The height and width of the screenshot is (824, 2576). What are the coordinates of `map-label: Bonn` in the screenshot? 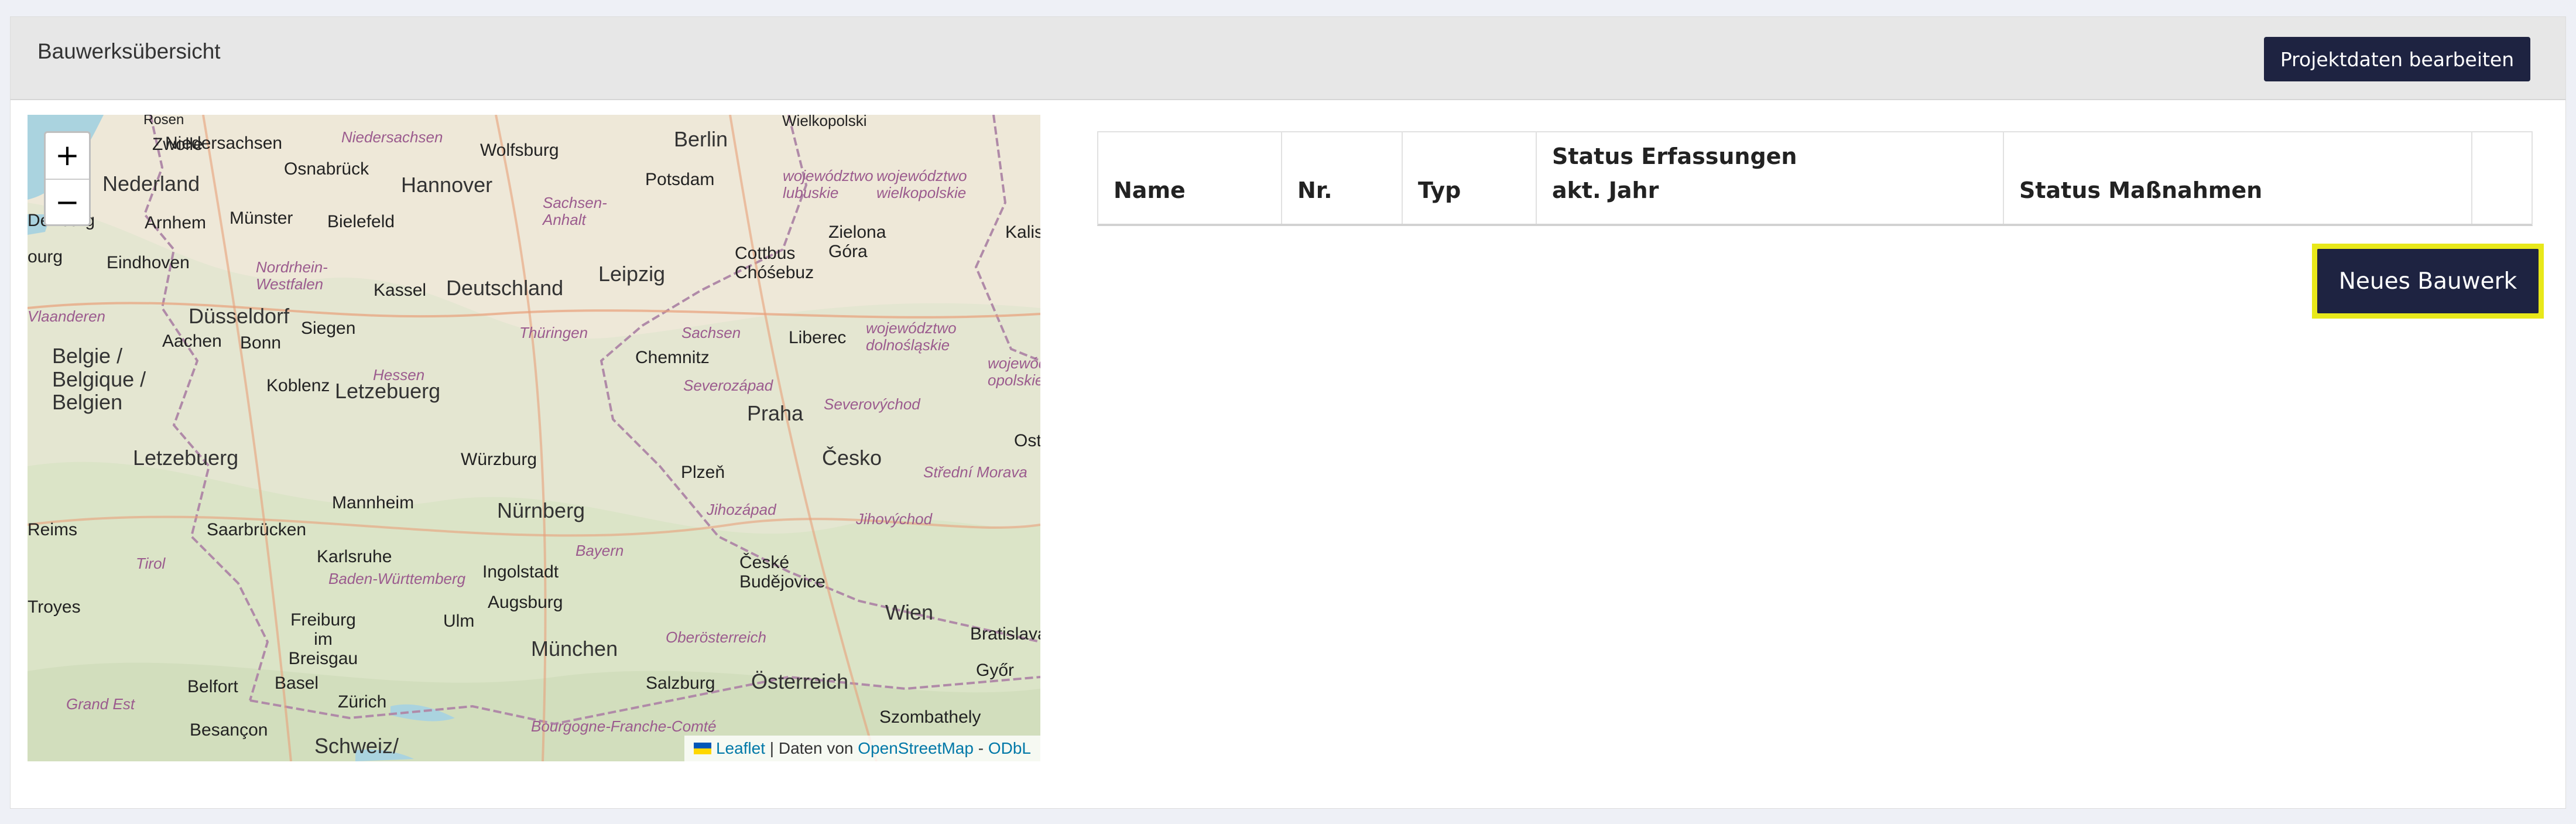 It's located at (261, 343).